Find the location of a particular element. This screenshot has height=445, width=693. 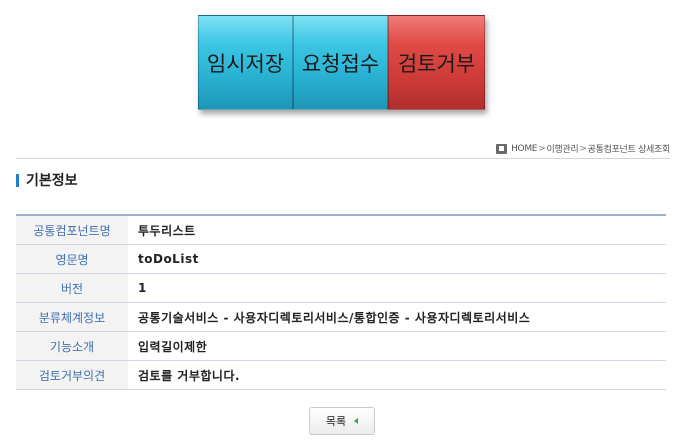

title-bar-icon is located at coordinates (17, 180).